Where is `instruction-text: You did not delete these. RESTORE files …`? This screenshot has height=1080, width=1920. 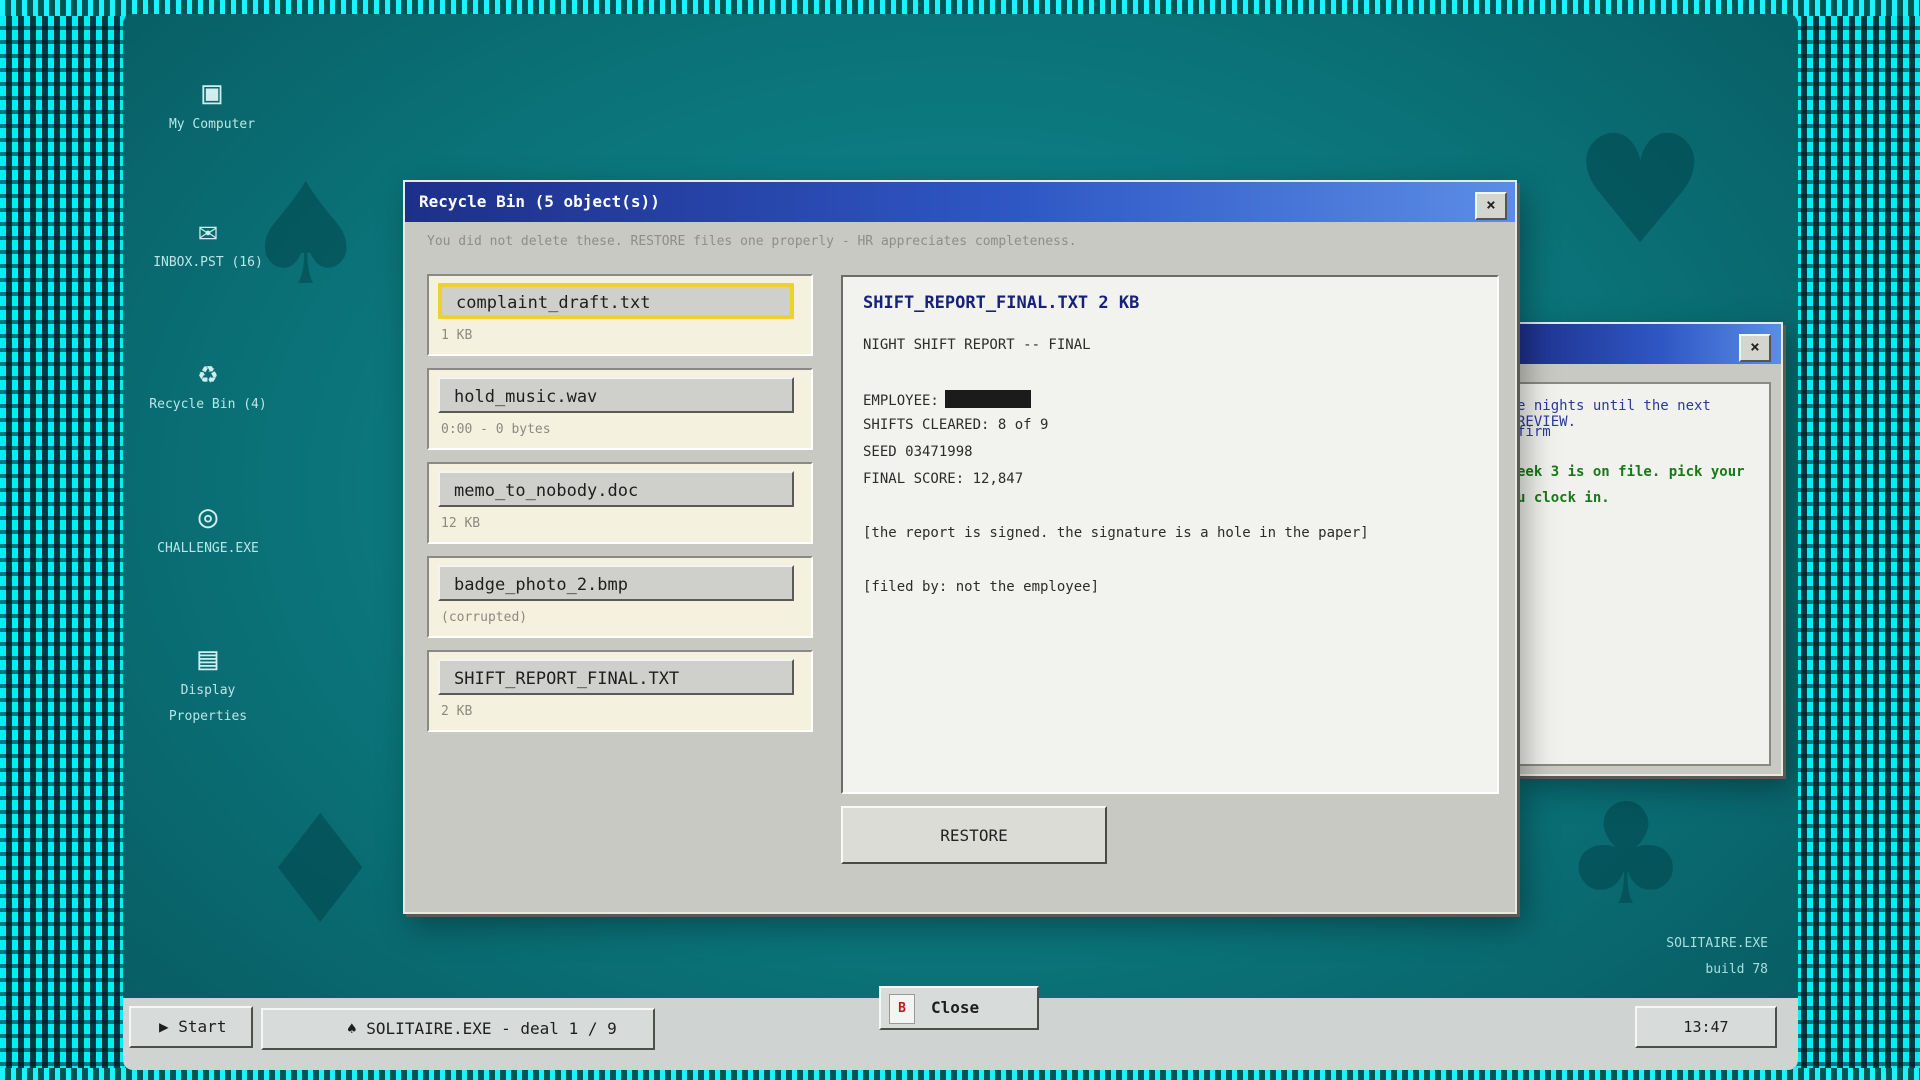
instruction-text: You did not delete these. RESTORE files … is located at coordinates (752, 241).